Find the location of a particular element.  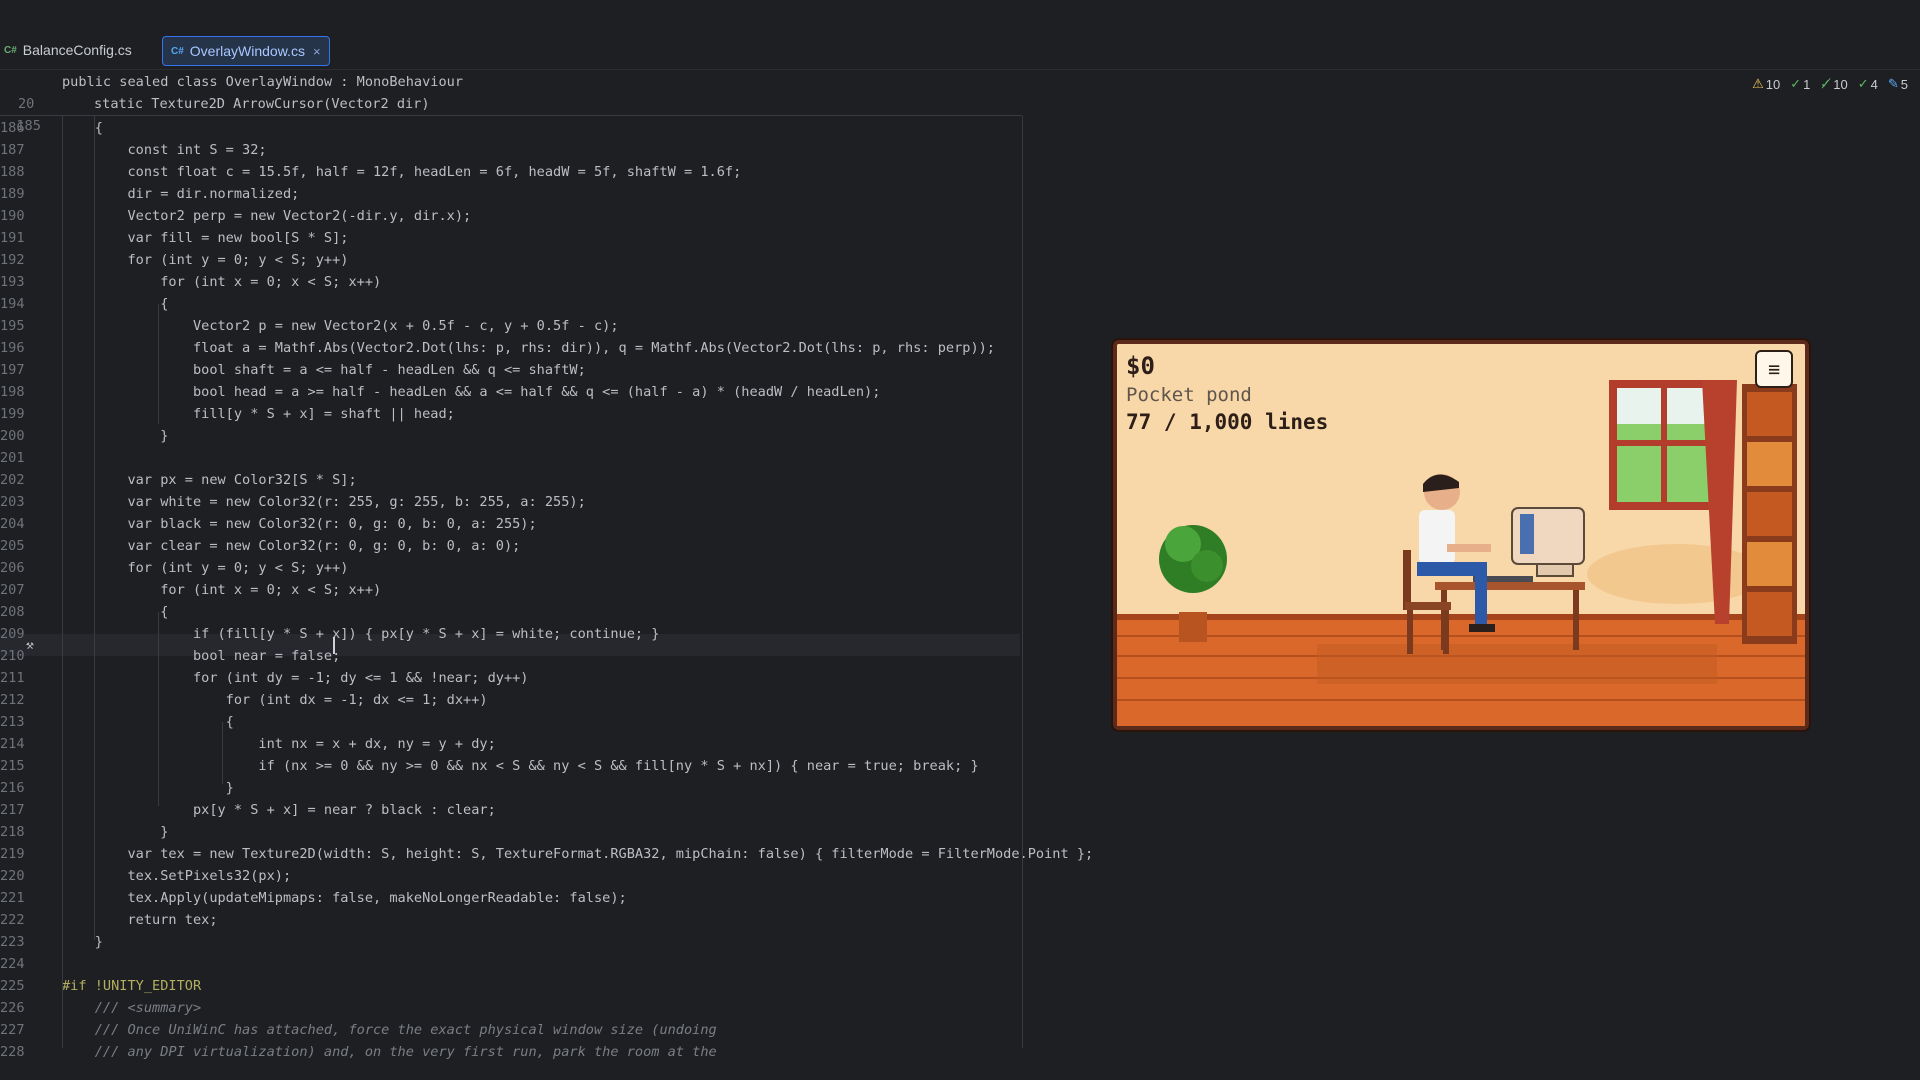

code-text: /// <summary> is located at coordinates (132, 1008).